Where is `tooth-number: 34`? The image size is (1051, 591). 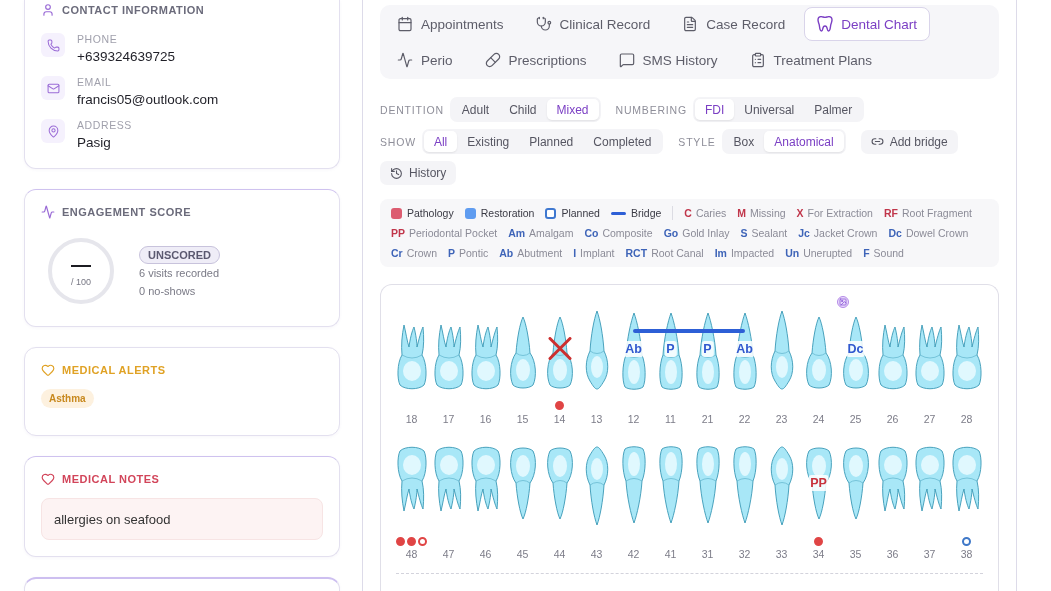 tooth-number: 34 is located at coordinates (818, 554).